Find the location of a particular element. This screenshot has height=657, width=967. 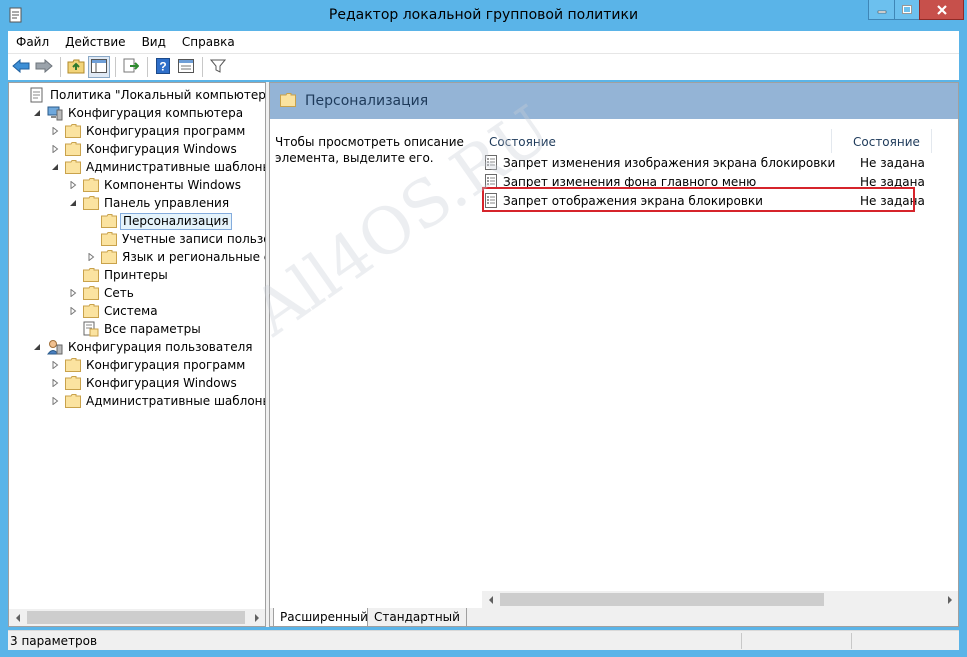

help-button: ? is located at coordinates (163, 67).